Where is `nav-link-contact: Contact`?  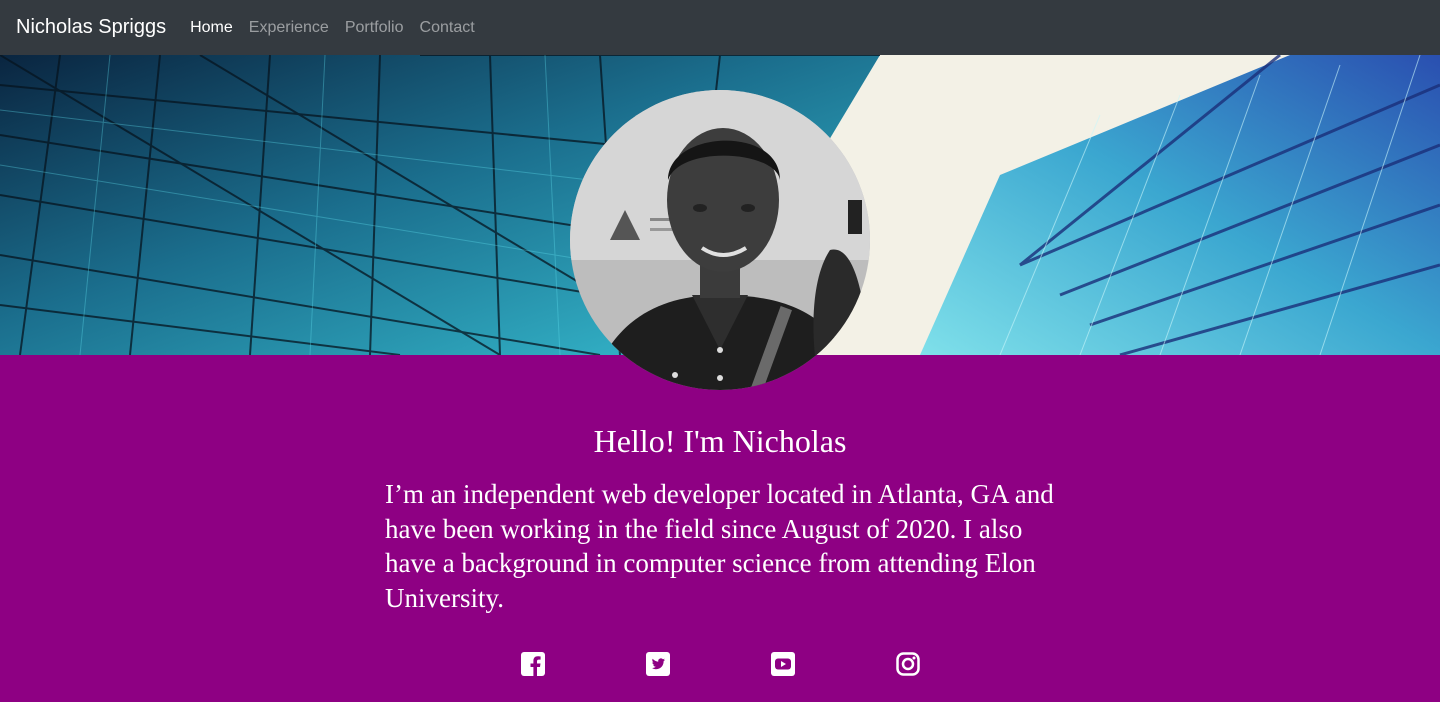
nav-link-contact: Contact is located at coordinates (447, 28).